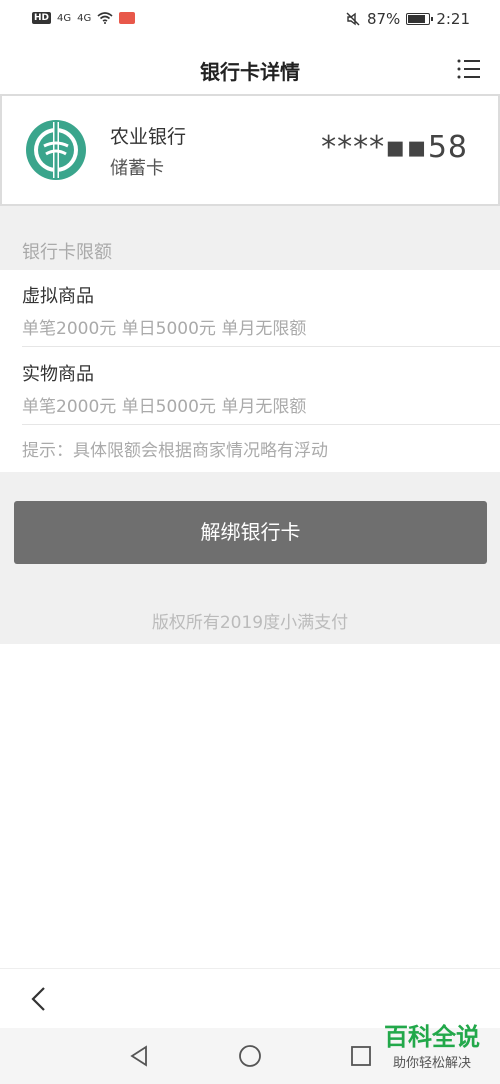 This screenshot has width=500, height=1084. Describe the element at coordinates (67, 252) in the screenshot. I see `limits-section-title: 银行卡限额` at that location.